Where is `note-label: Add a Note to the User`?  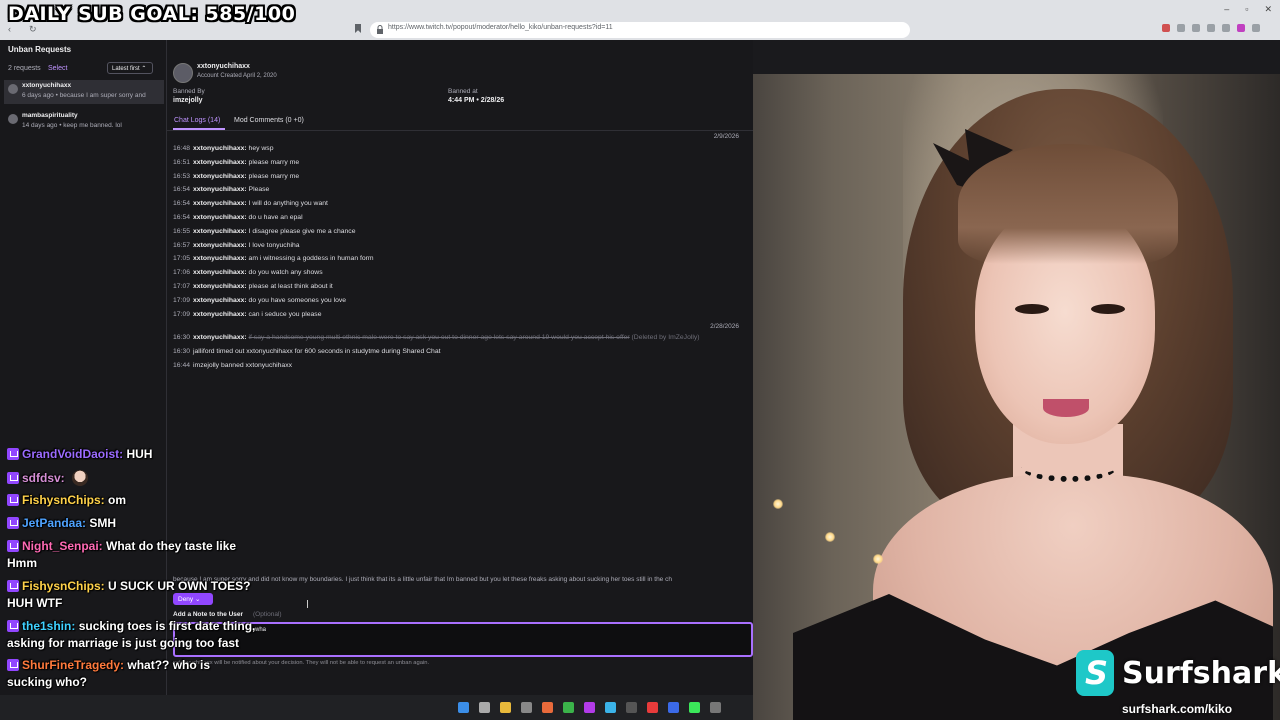
note-label: Add a Note to the User is located at coordinates (208, 614).